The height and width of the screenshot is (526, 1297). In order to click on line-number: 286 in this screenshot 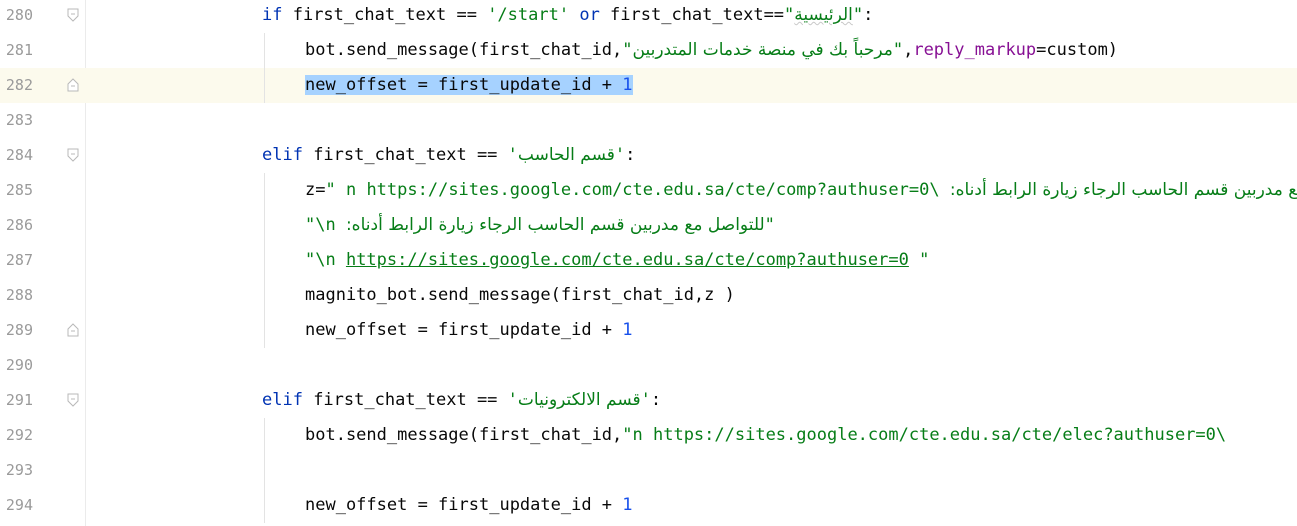, I will do `click(19, 225)`.